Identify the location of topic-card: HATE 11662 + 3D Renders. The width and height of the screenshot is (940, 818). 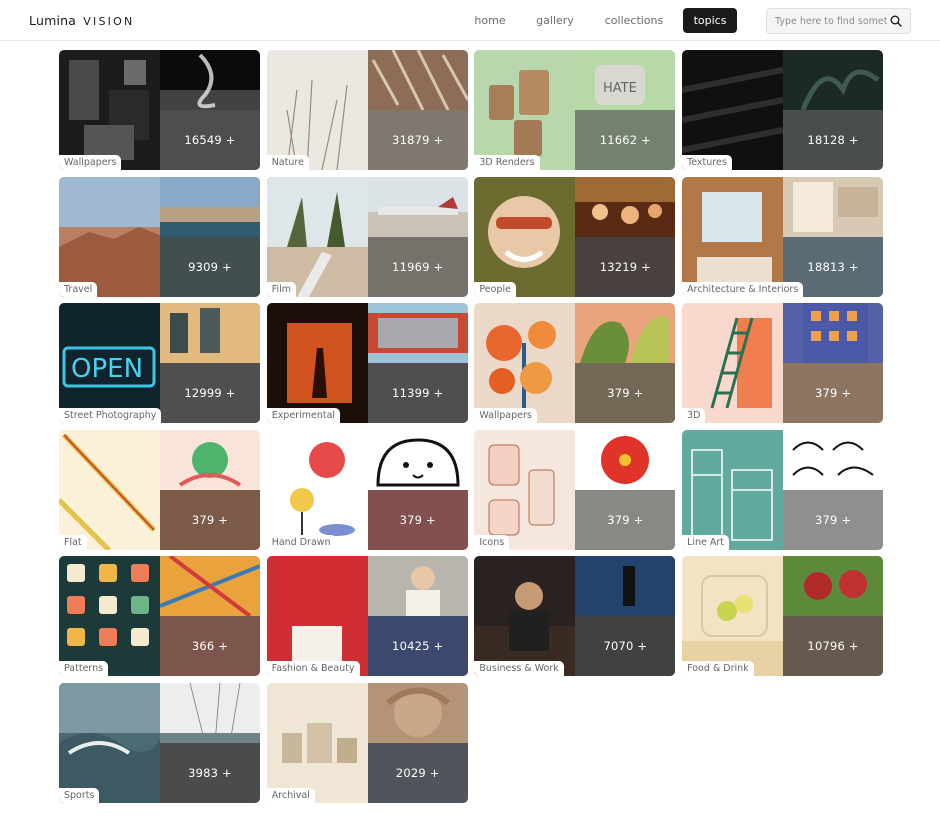
(575, 110).